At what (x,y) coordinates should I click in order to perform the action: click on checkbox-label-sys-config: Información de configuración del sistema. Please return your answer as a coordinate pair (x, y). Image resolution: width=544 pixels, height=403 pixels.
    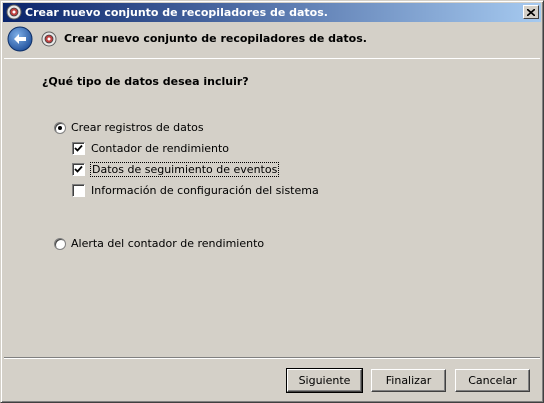
    Looking at the image, I should click on (205, 190).